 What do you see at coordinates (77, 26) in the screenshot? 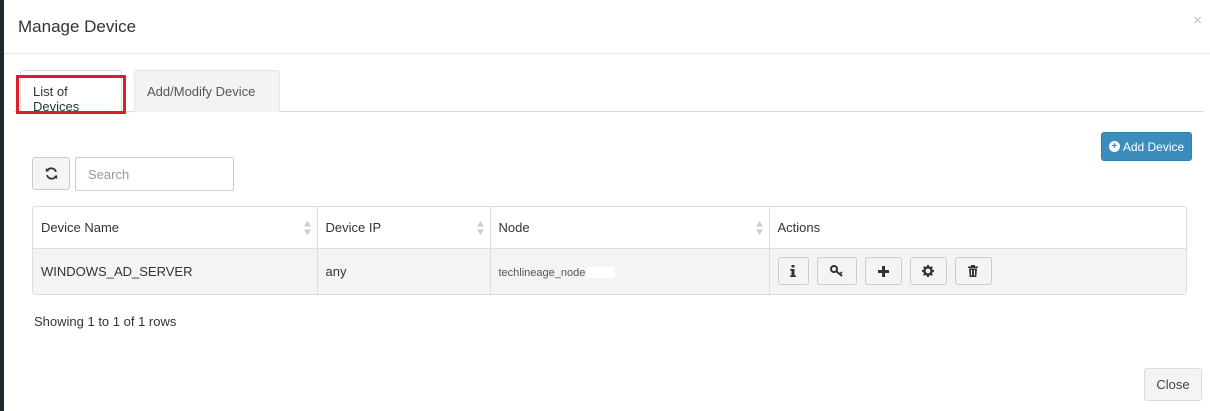
I see `modal-title: Manage Device` at bounding box center [77, 26].